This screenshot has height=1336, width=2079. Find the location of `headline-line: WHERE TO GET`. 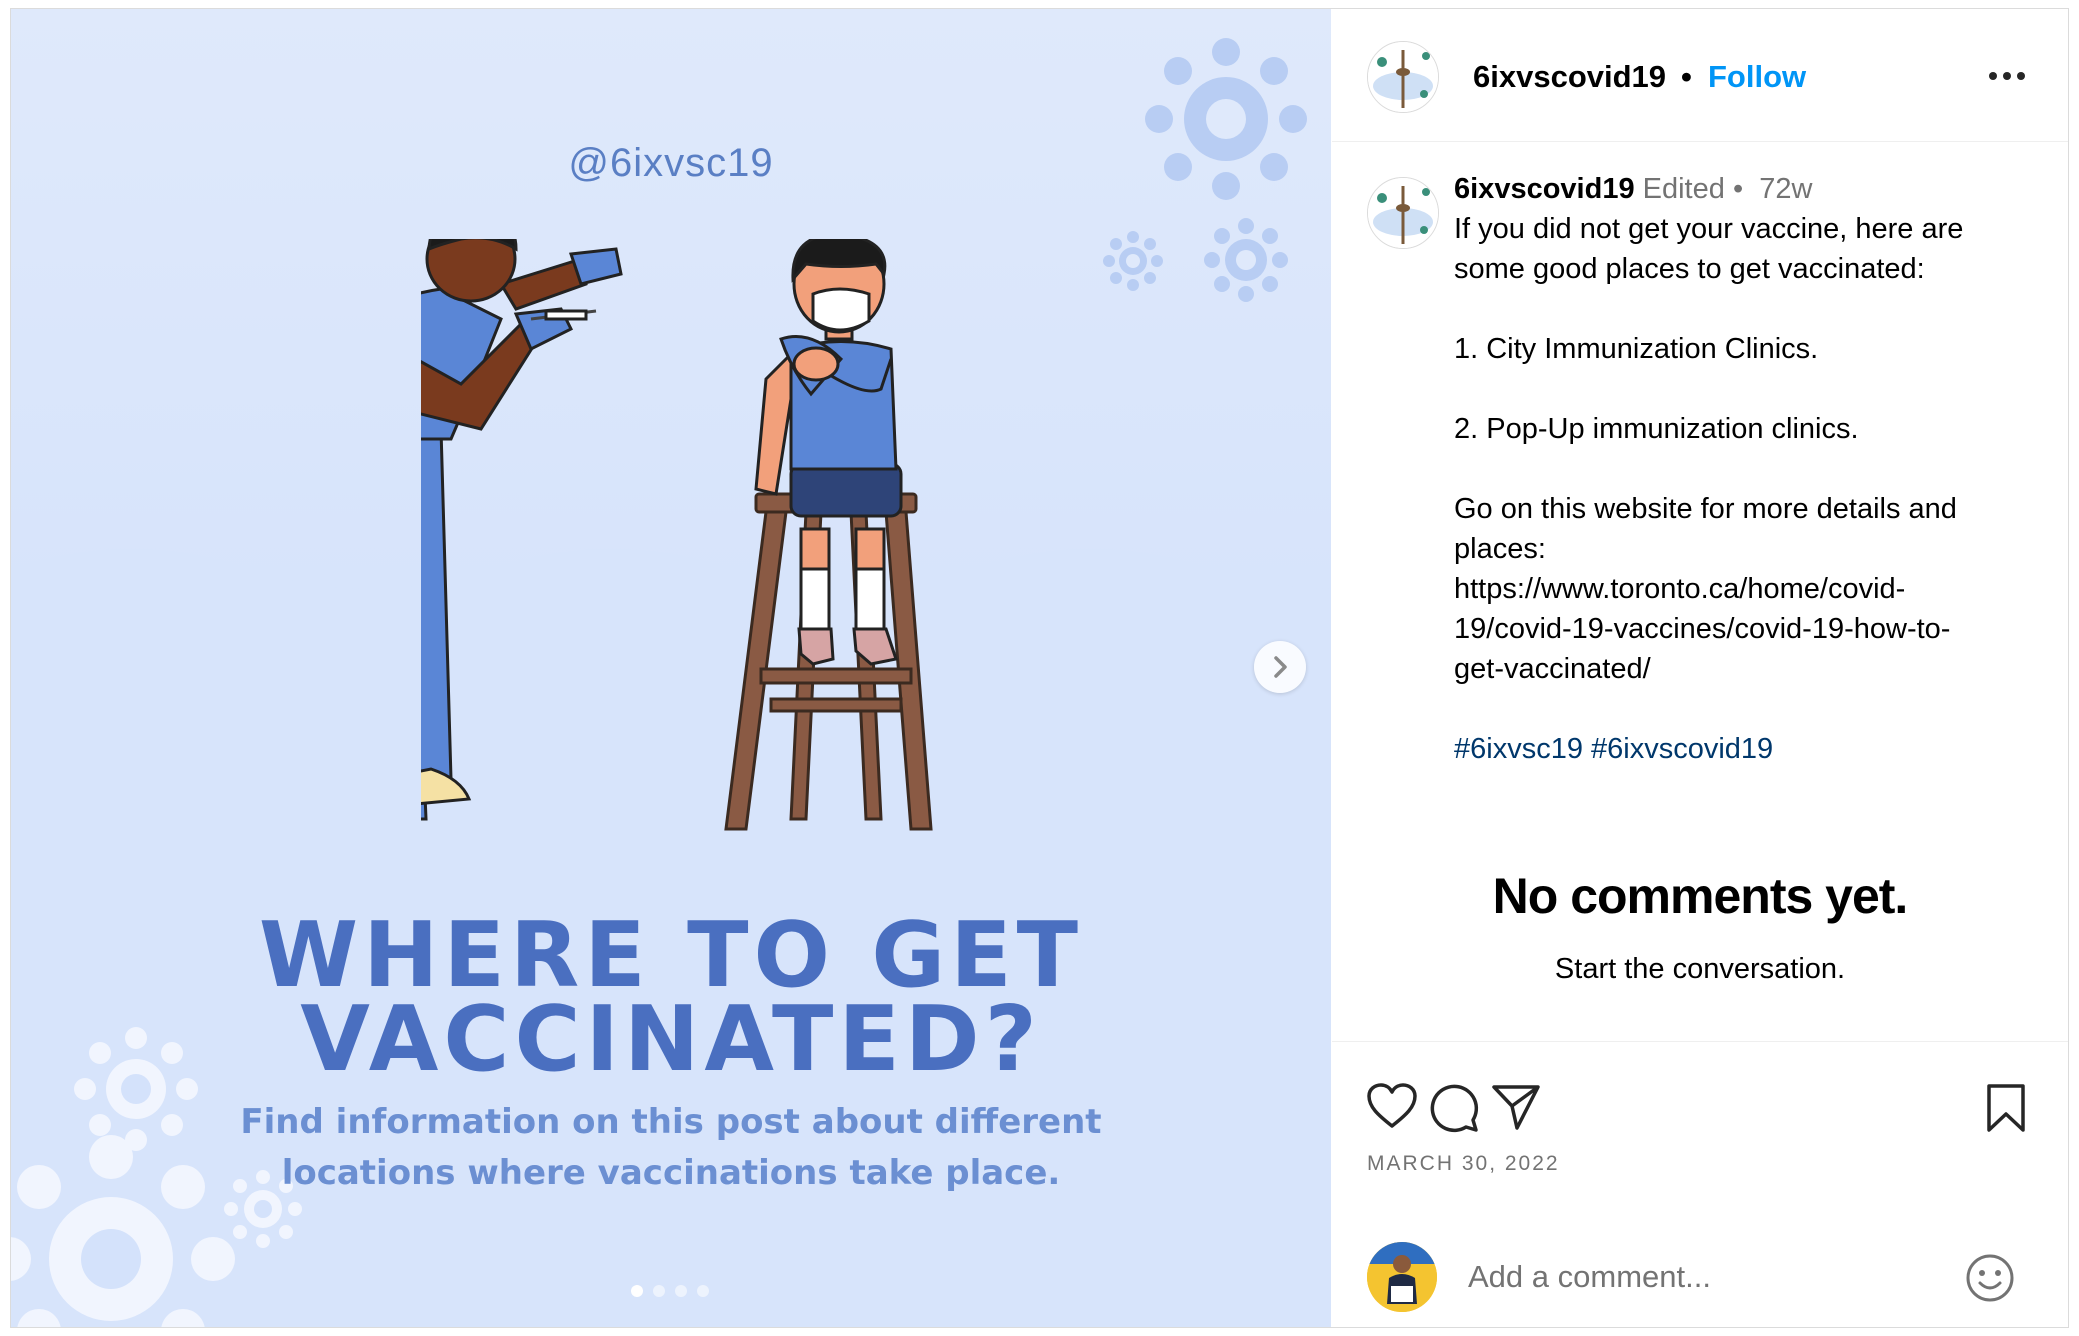

headline-line: WHERE TO GET is located at coordinates (671, 955).